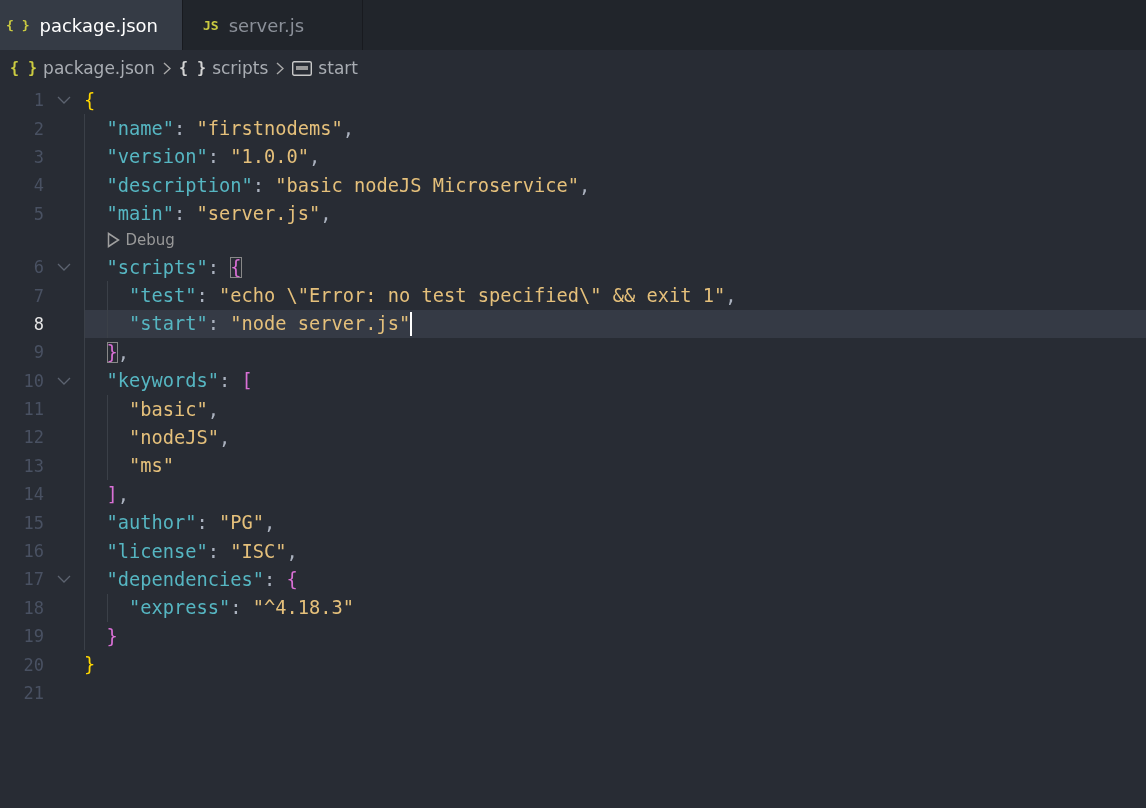 The height and width of the screenshot is (808, 1146). What do you see at coordinates (38, 323) in the screenshot?
I see `line-number: 8` at bounding box center [38, 323].